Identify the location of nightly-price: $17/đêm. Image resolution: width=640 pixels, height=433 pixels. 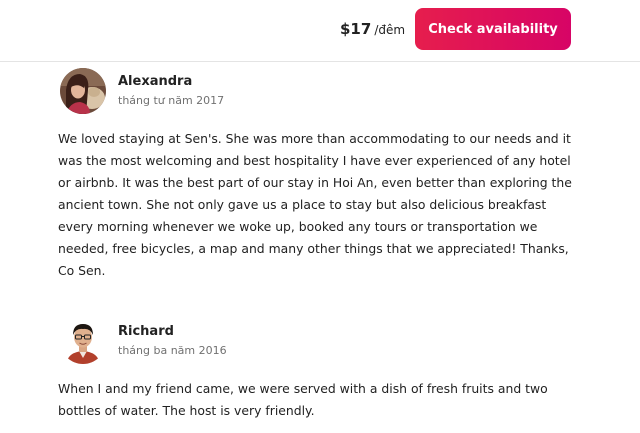
(372, 28).